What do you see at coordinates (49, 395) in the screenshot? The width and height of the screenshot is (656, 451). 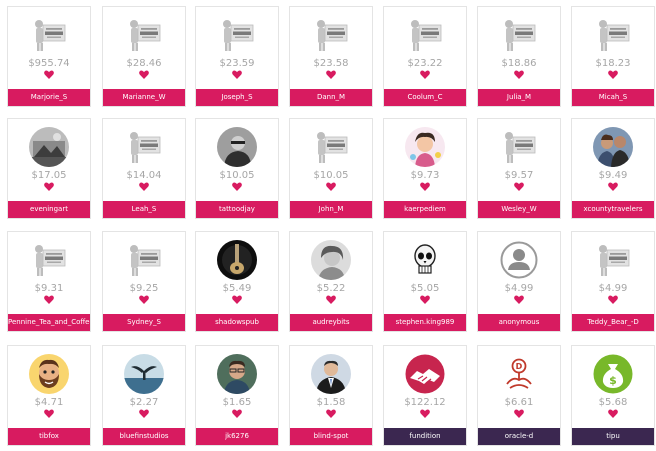 I see `donor-card: $4.71 tibfox` at bounding box center [49, 395].